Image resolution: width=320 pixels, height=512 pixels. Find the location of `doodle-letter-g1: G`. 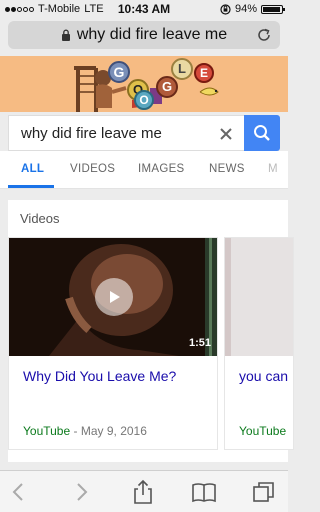

doodle-letter-g1: G is located at coordinates (119, 72).